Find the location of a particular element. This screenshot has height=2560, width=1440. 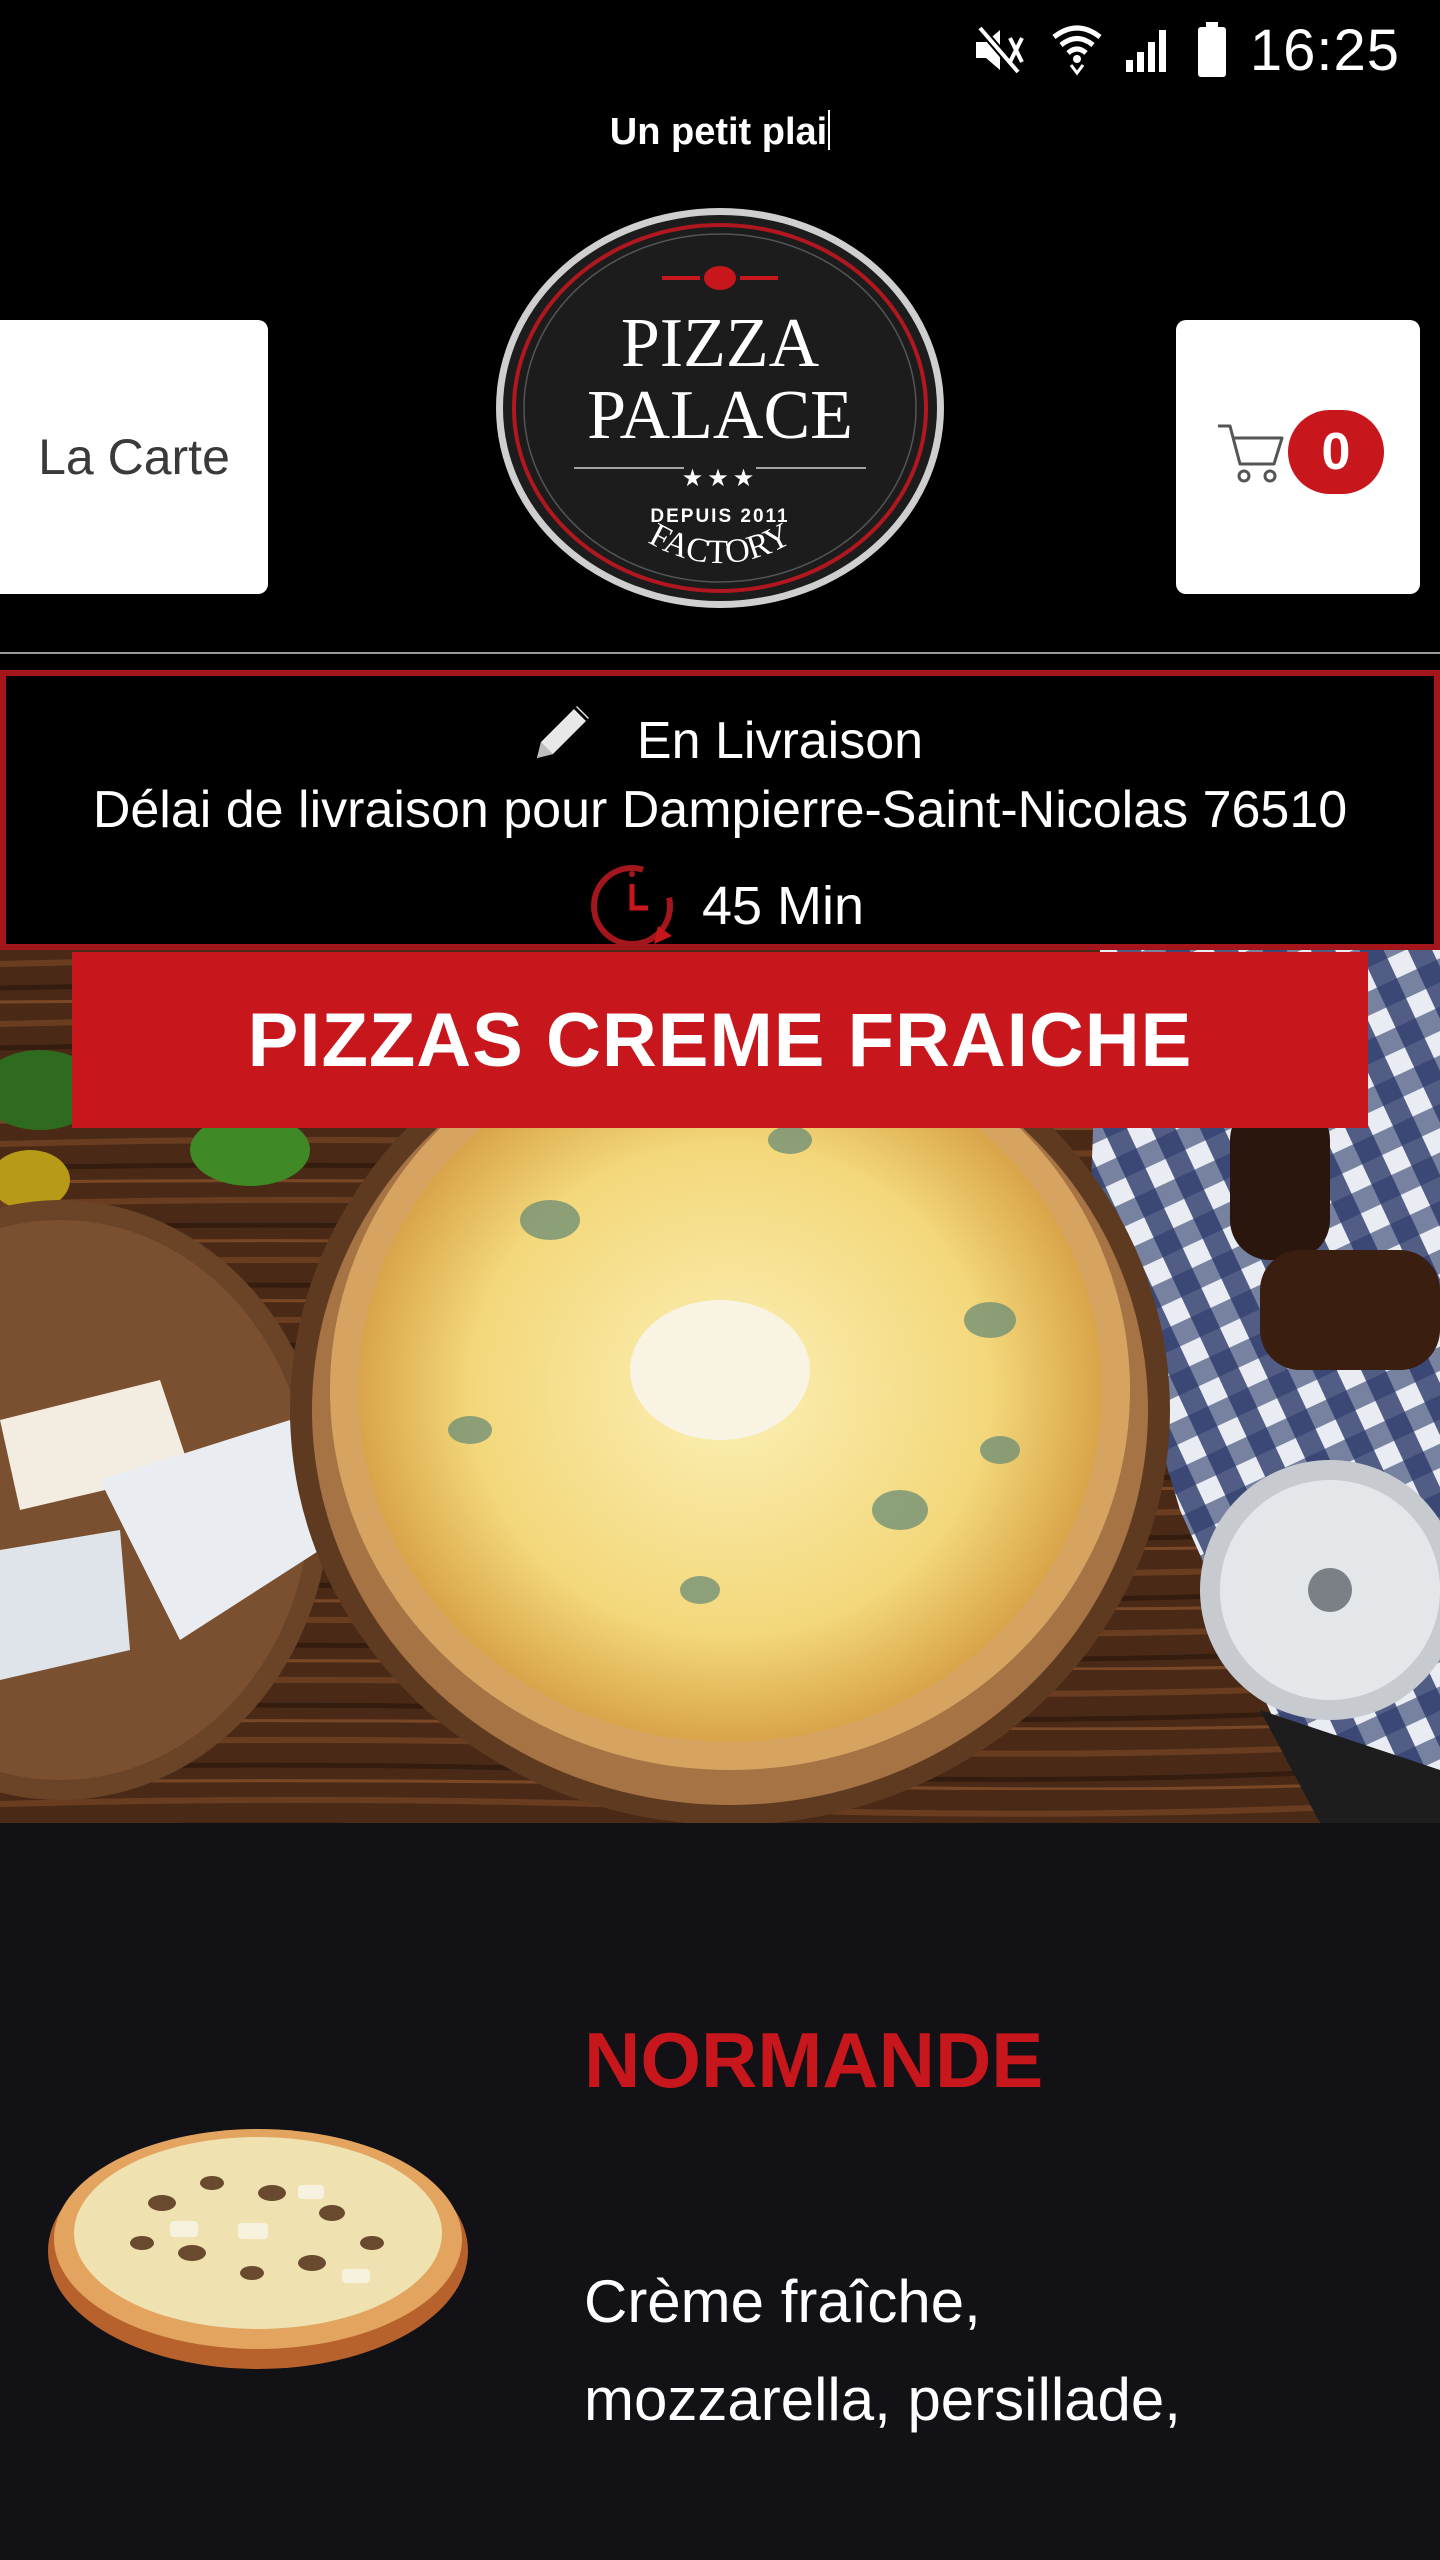

menu-button-label: La Carte is located at coordinates (134, 457).